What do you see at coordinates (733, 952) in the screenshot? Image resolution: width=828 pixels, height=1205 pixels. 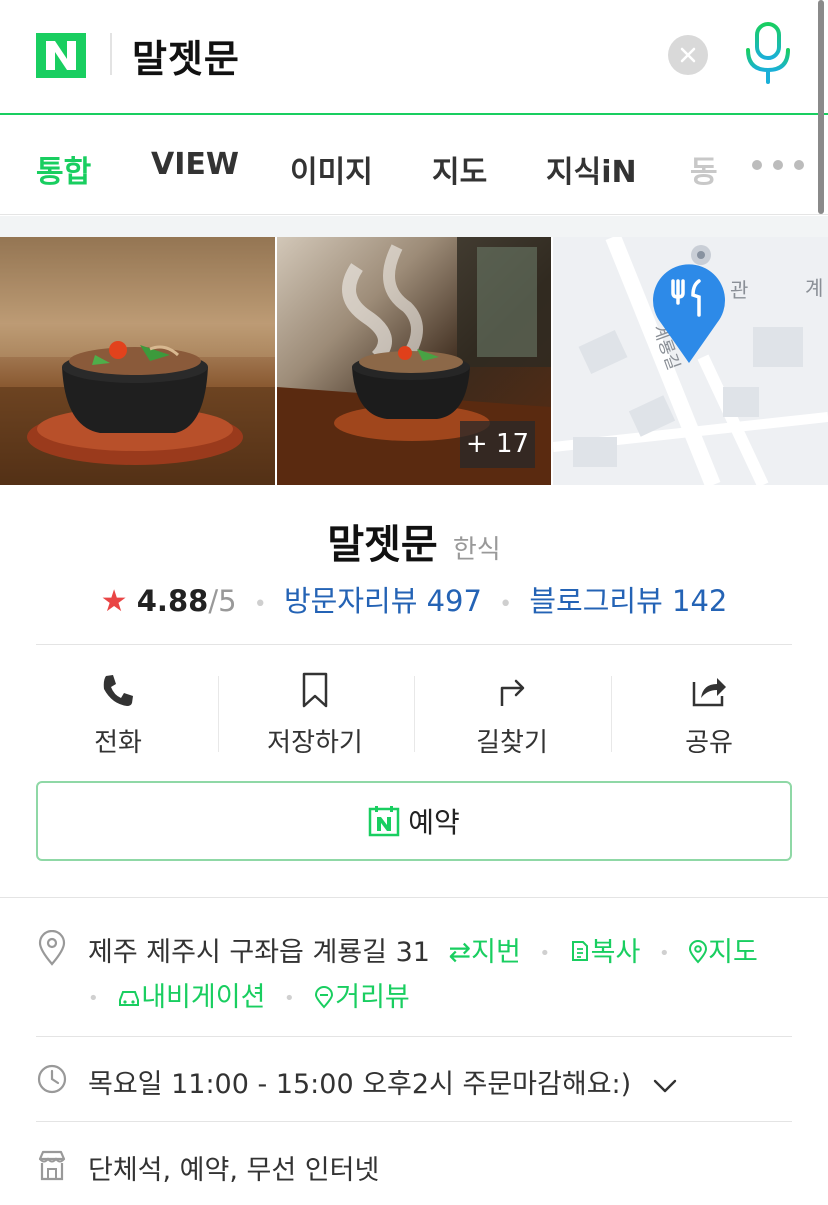 I see `map-label: 지도` at bounding box center [733, 952].